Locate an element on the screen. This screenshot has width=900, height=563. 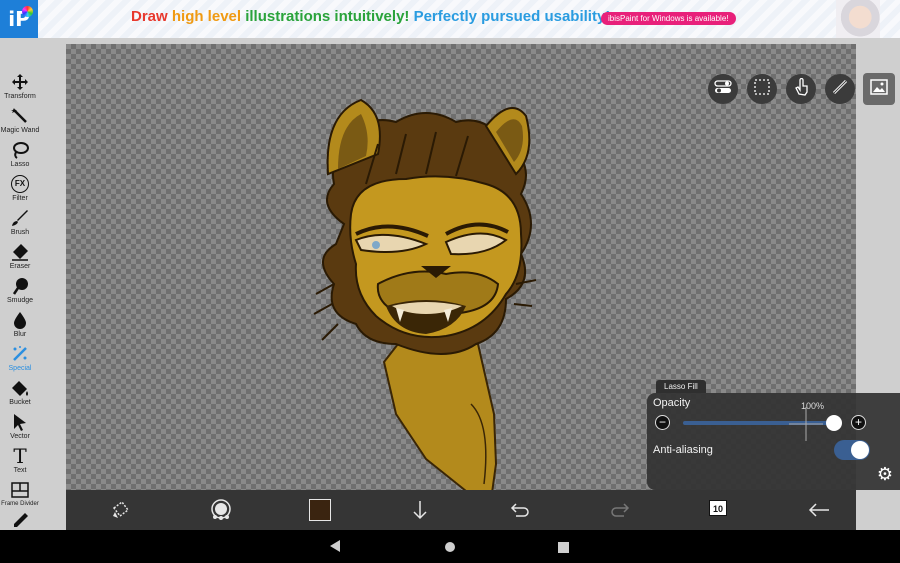
smudge-icon is located at coordinates (20, 286).